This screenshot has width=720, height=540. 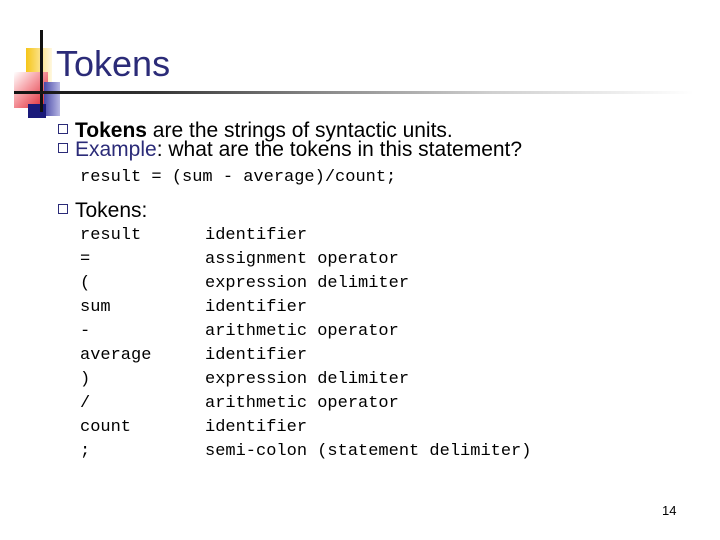 I want to click on bullet-tokens-list: Tokens:, so click(x=102, y=211).